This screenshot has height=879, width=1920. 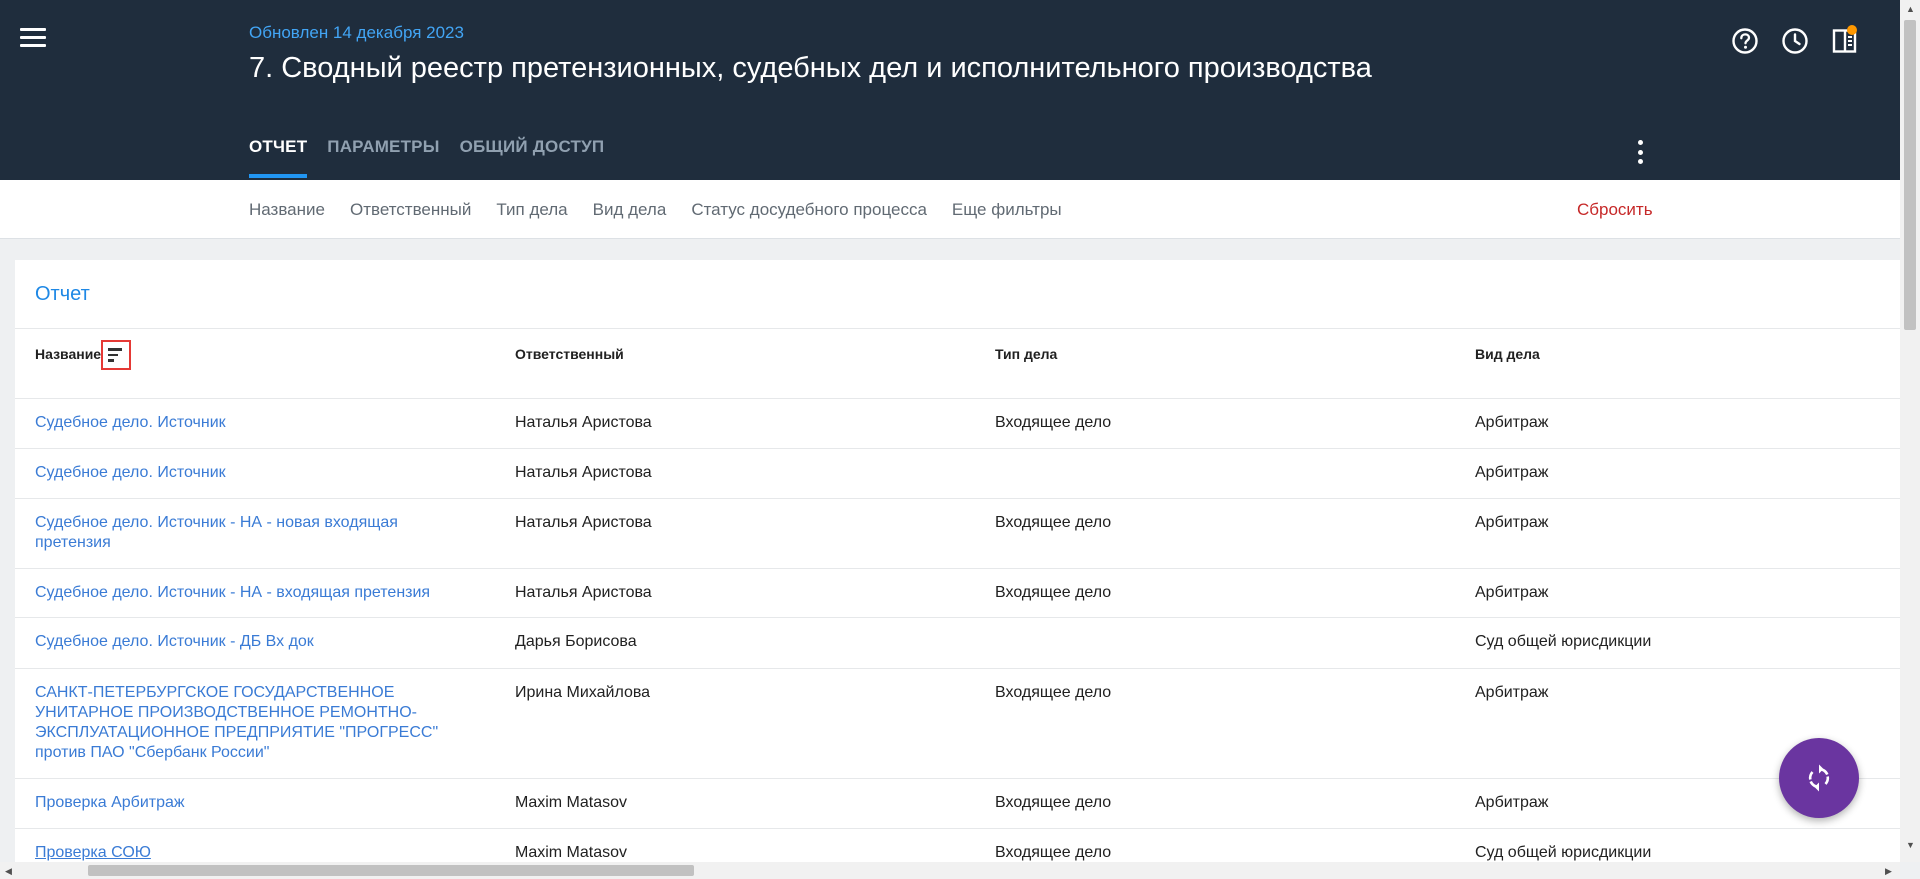 I want to click on tab-sharing: ОБЩИЙ ДОСТУП, so click(x=532, y=158).